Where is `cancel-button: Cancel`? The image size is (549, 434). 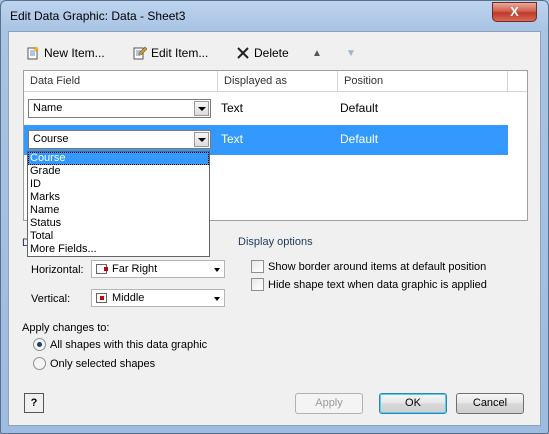
cancel-button: Cancel is located at coordinates (490, 403).